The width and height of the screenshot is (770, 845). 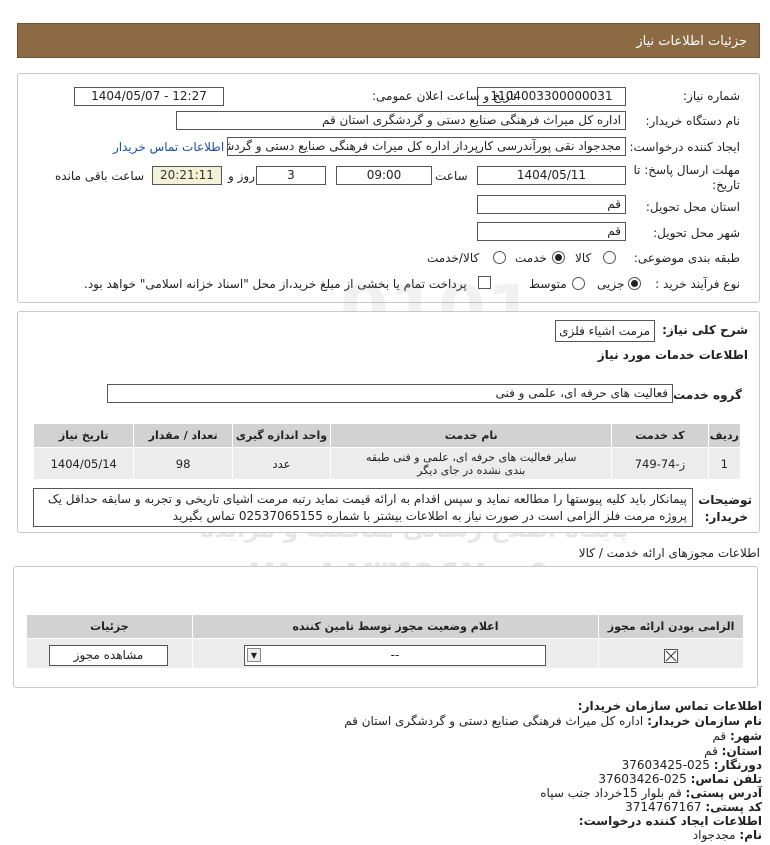 What do you see at coordinates (733, 807) in the screenshot?
I see `contact-postal-label: کد پستی:` at bounding box center [733, 807].